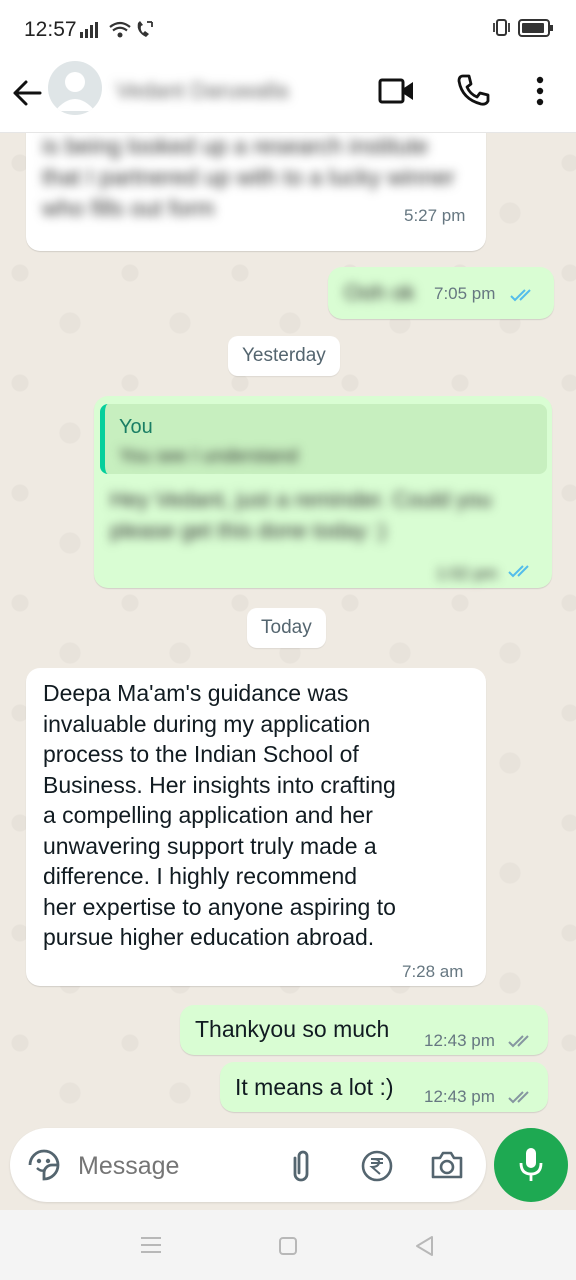  Describe the element at coordinates (208, 456) in the screenshot. I see `quote-text-blurred: You see I understand` at that location.